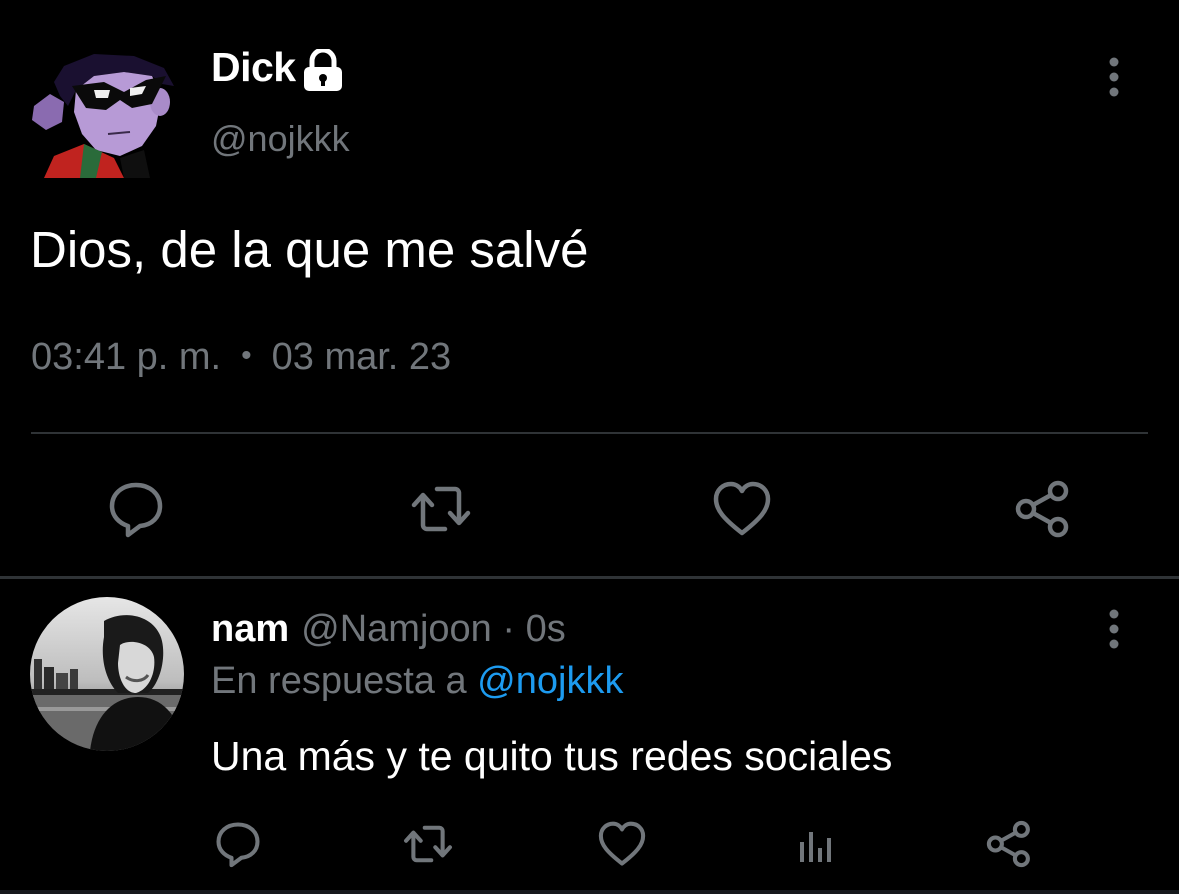  Describe the element at coordinates (309, 249) in the screenshot. I see `tweet-text: Dios, de la que me salvé` at that location.